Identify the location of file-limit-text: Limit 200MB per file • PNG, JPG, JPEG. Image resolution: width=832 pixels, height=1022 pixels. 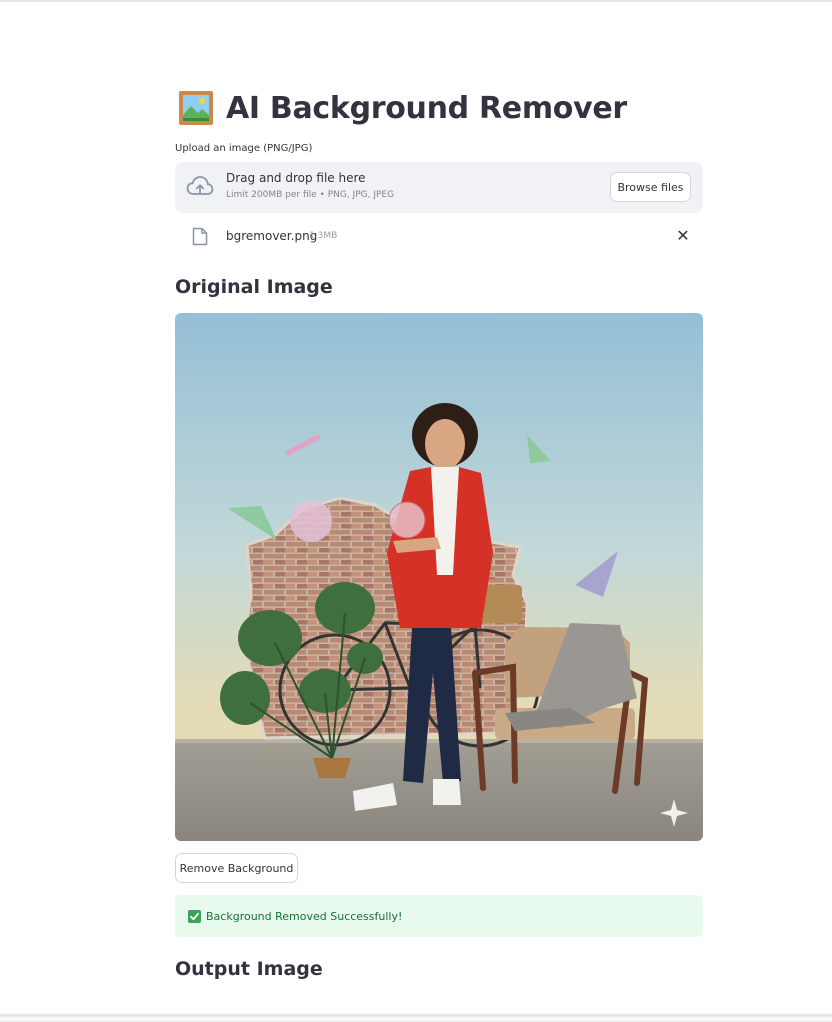
(310, 195).